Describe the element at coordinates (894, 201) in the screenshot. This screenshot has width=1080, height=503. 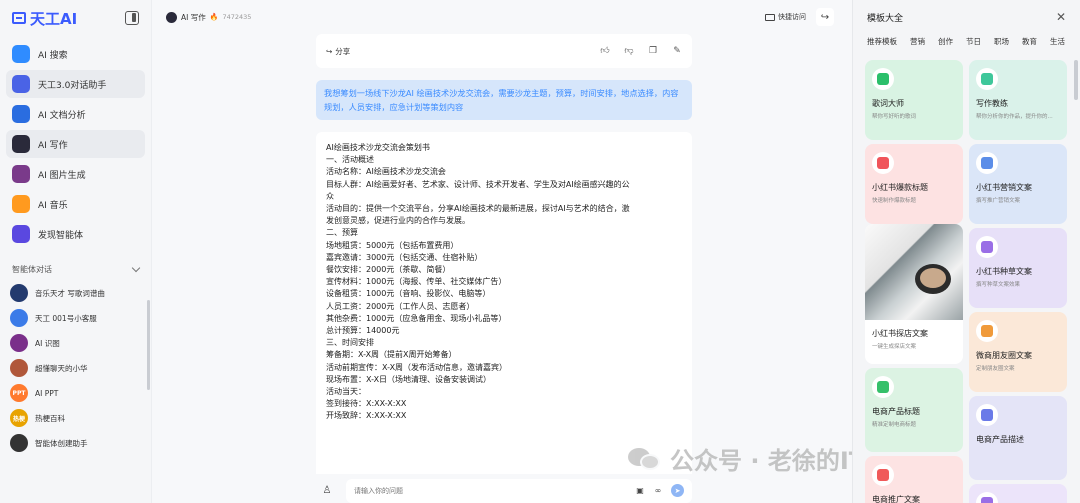
I see `template-card-subtitle: 快速制作爆款标题` at that location.